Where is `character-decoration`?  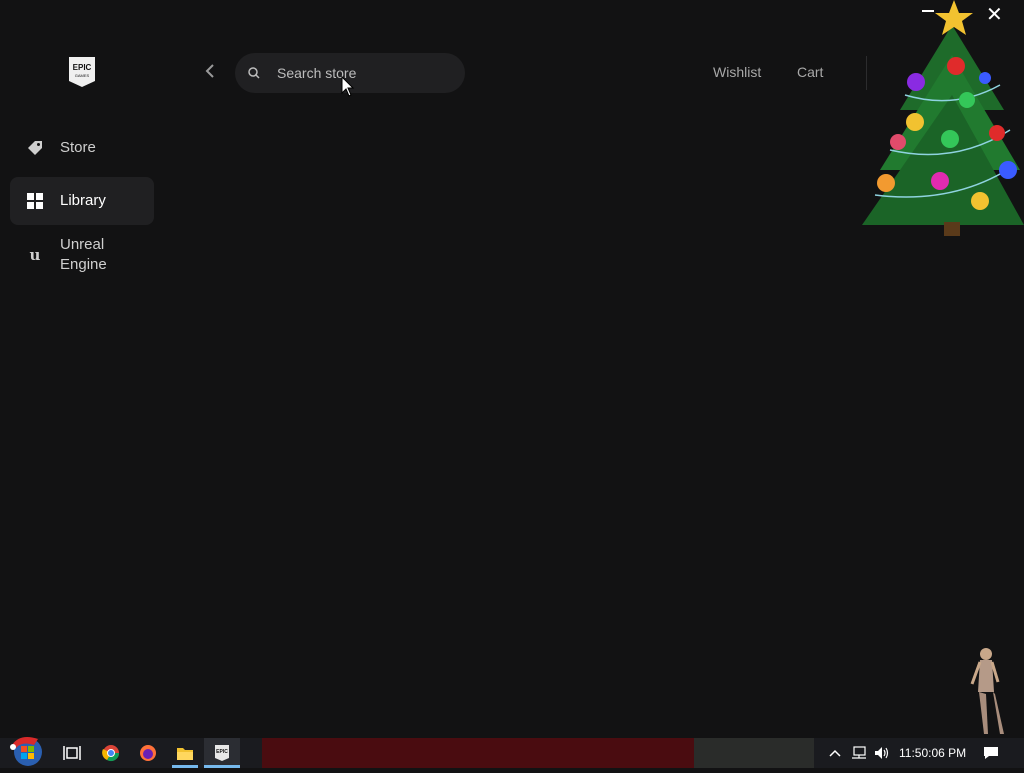 character-decoration is located at coordinates (986, 692).